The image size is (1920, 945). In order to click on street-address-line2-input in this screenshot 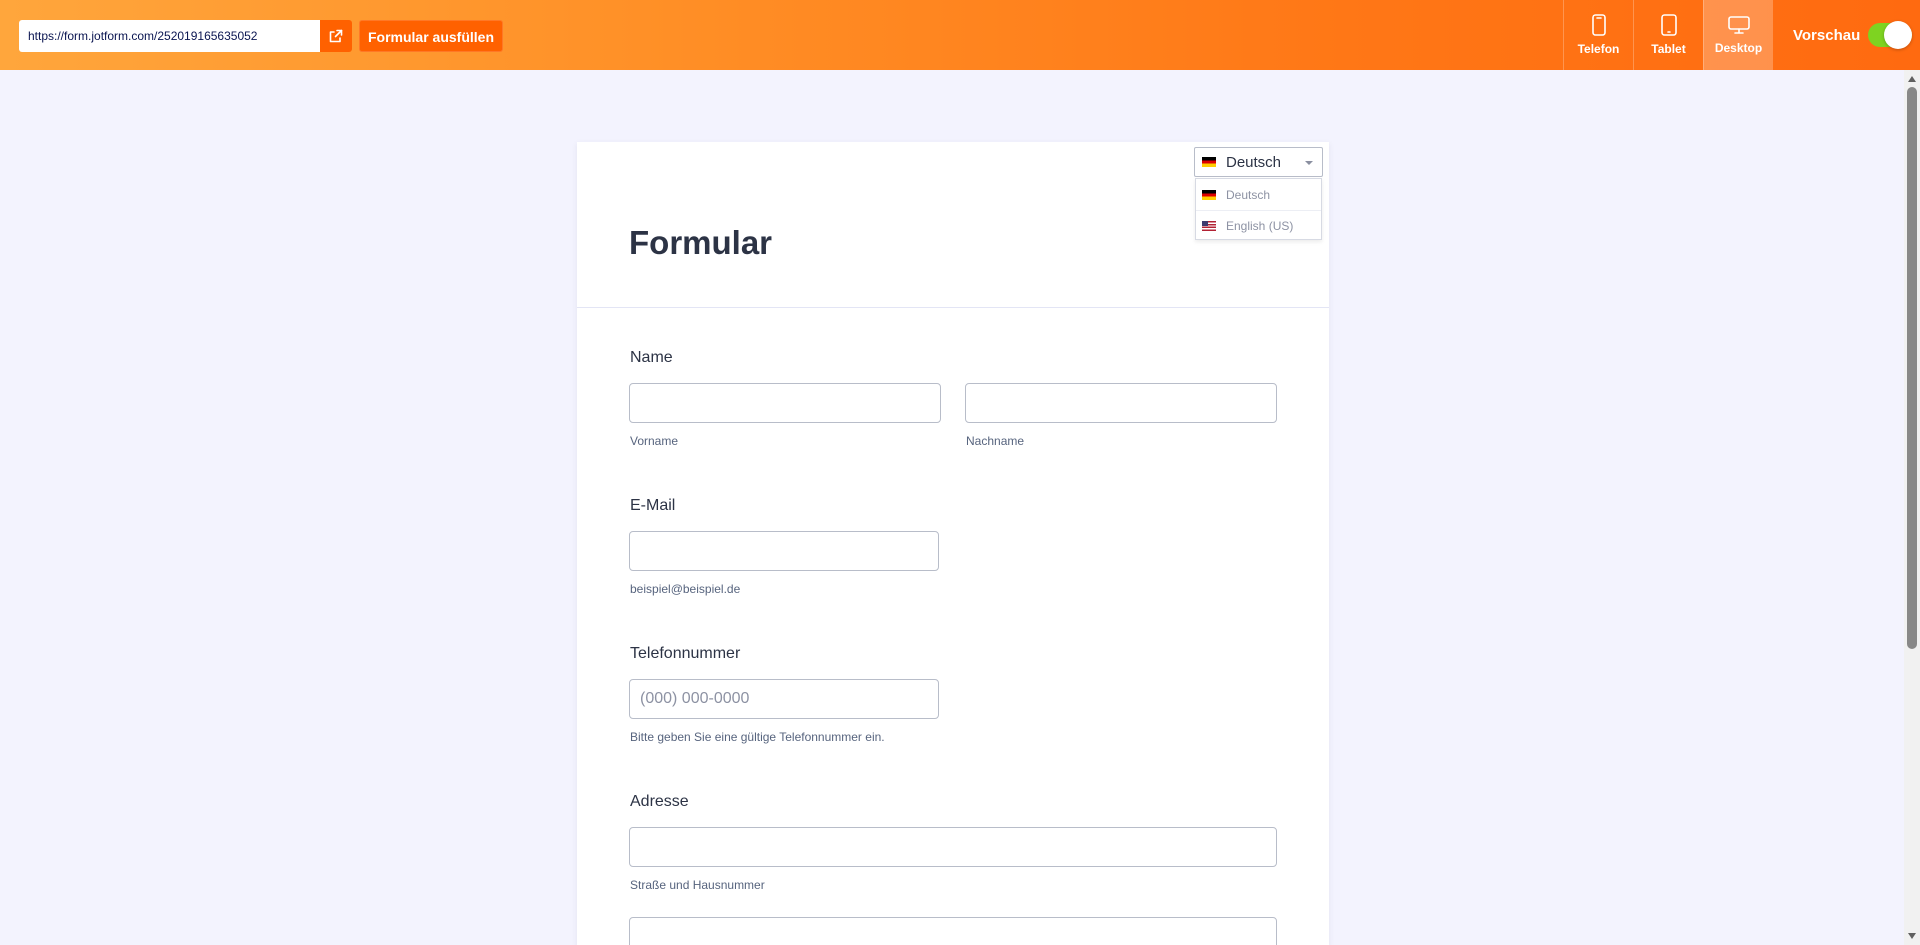, I will do `click(953, 931)`.